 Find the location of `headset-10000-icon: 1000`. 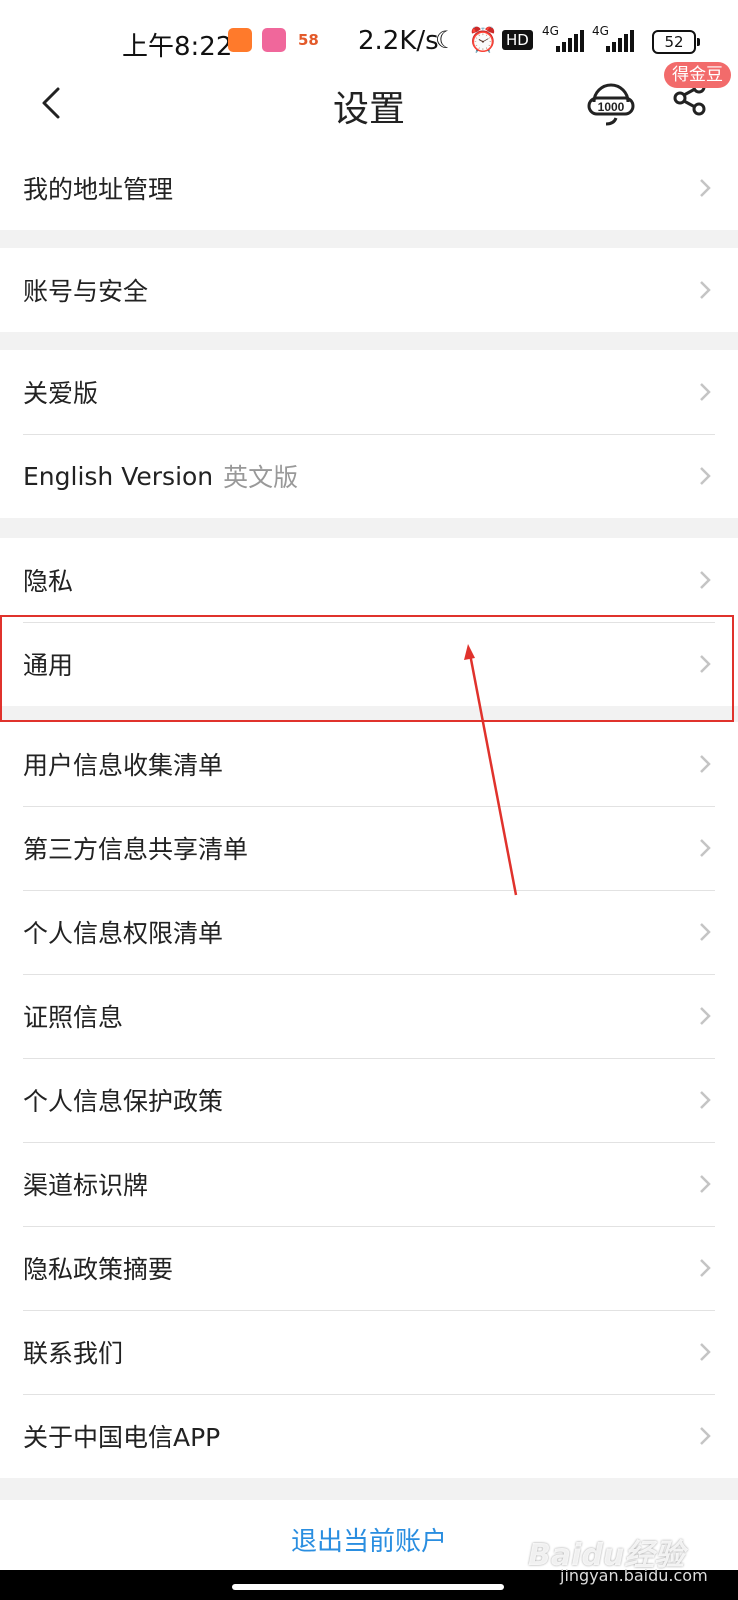

headset-10000-icon: 1000 is located at coordinates (611, 104).